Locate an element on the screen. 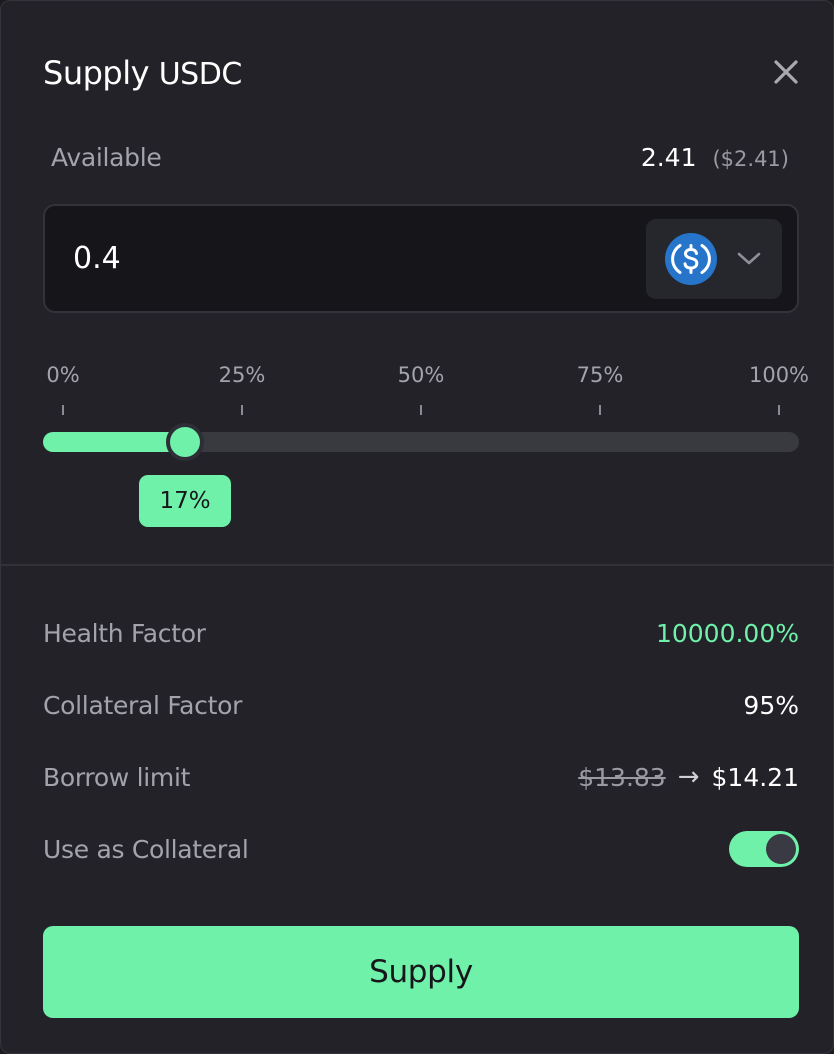 This screenshot has height=1054, width=834. tick-label-100: 100% is located at coordinates (779, 375).